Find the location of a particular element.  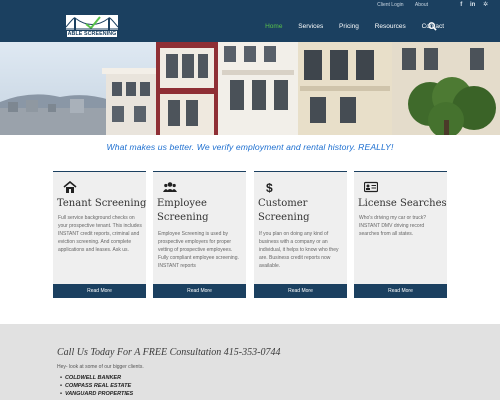

utility-bar: Client Login About f in ✲ is located at coordinates (250, 6).